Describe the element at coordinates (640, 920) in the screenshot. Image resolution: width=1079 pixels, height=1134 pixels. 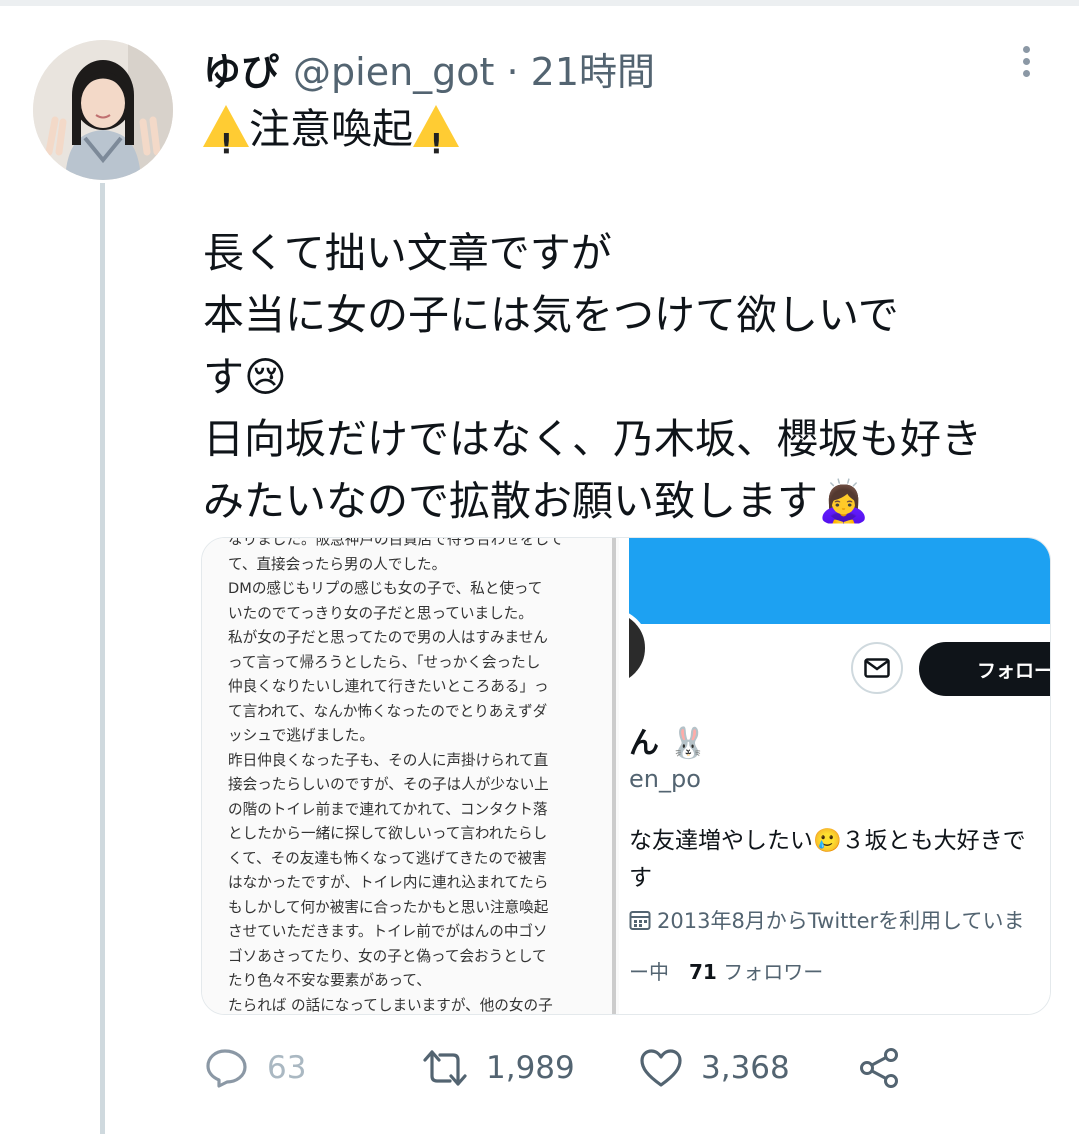
I see `calendar-icon` at that location.